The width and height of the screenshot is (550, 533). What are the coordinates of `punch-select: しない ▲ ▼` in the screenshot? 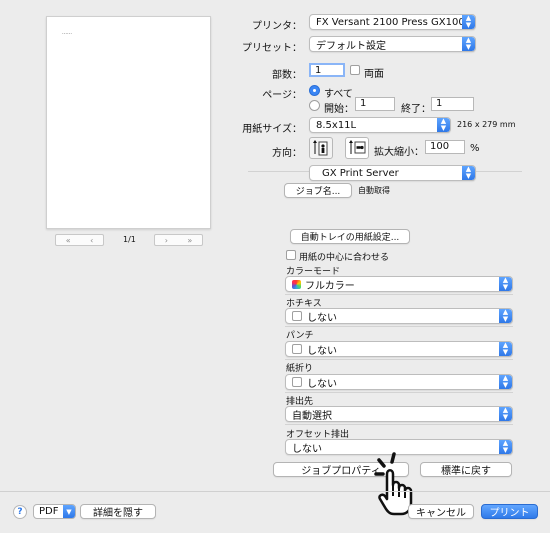 It's located at (399, 349).